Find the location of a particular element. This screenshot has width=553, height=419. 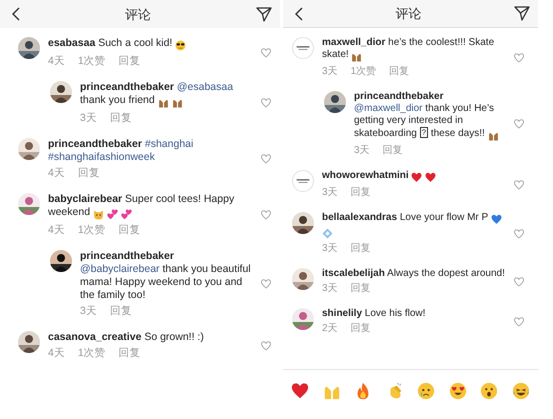

comment-text: princeandthebaker @maxwell_dior thank you! He’s getting very interested in skateboarding ? these days!! is located at coordinates (430, 116).